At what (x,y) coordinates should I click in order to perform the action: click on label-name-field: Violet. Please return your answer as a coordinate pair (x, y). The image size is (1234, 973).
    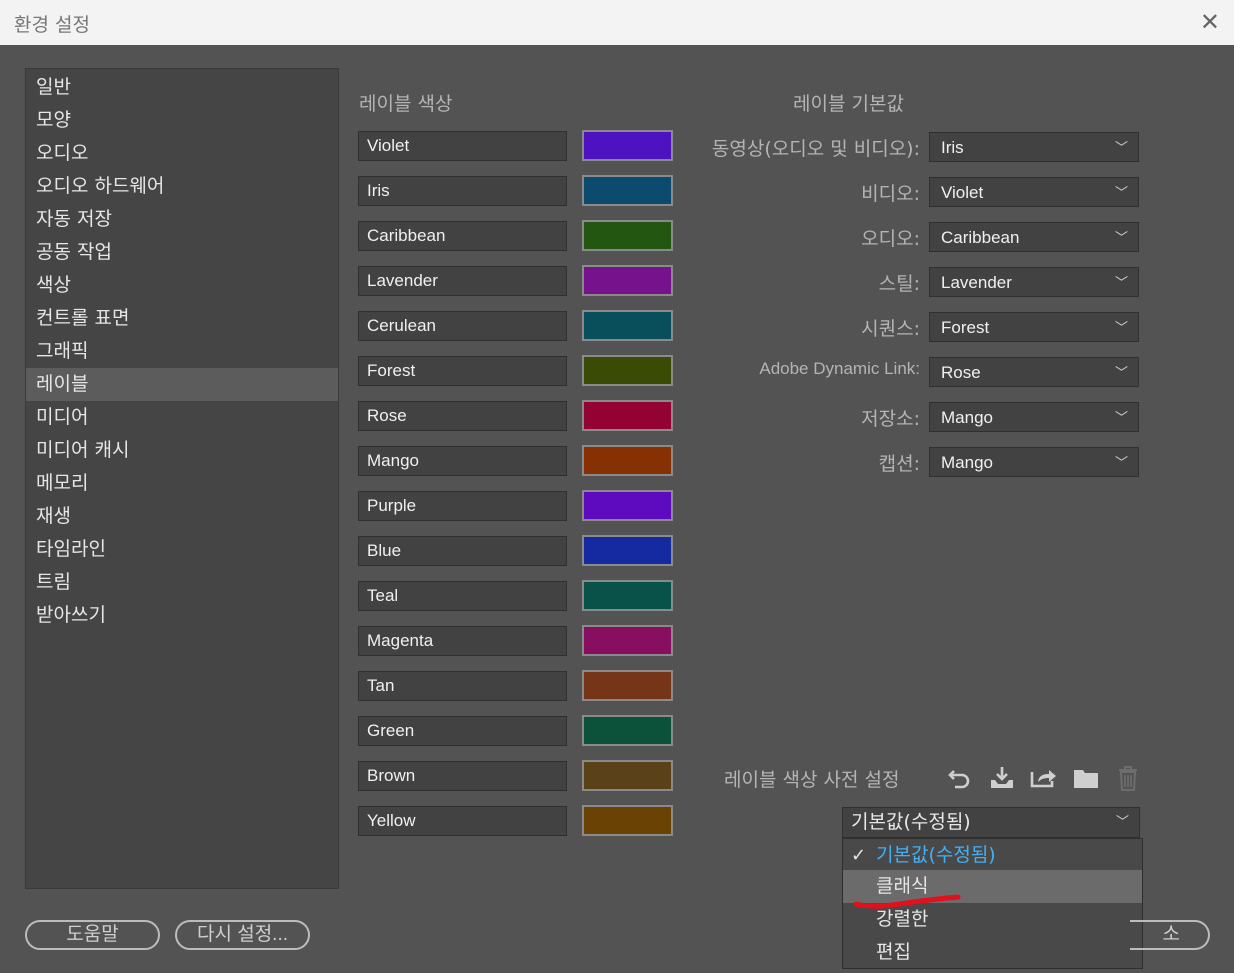
    Looking at the image, I should click on (462, 146).